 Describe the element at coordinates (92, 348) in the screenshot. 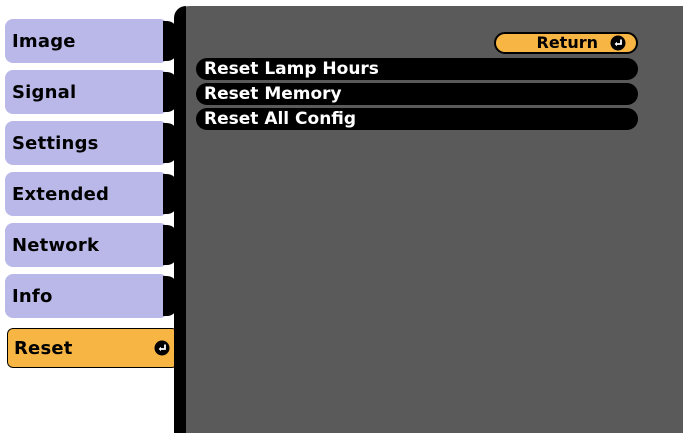

I see `sidebar-item-reset: Reset` at that location.